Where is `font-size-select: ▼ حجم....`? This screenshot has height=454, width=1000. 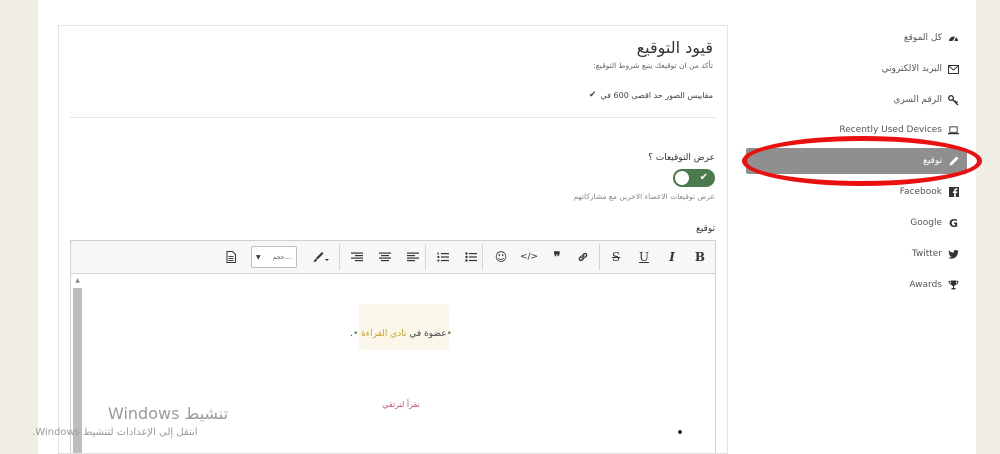 font-size-select: ▼ حجم.... is located at coordinates (274, 257).